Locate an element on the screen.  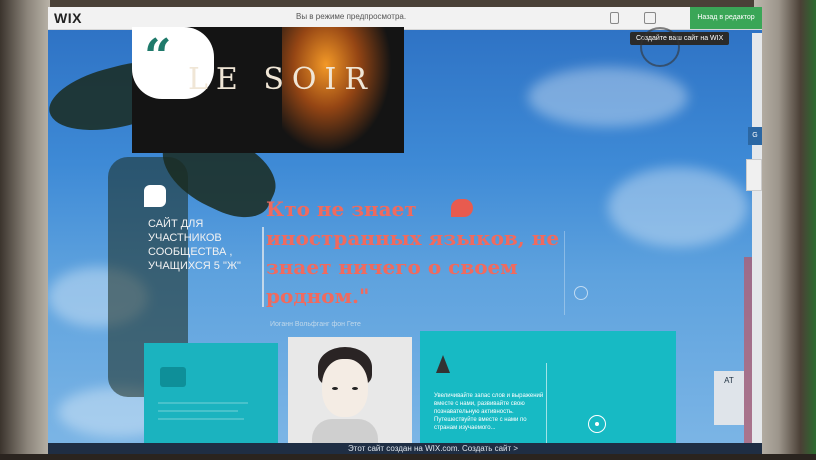
scrollbar is located at coordinates (757, 243).